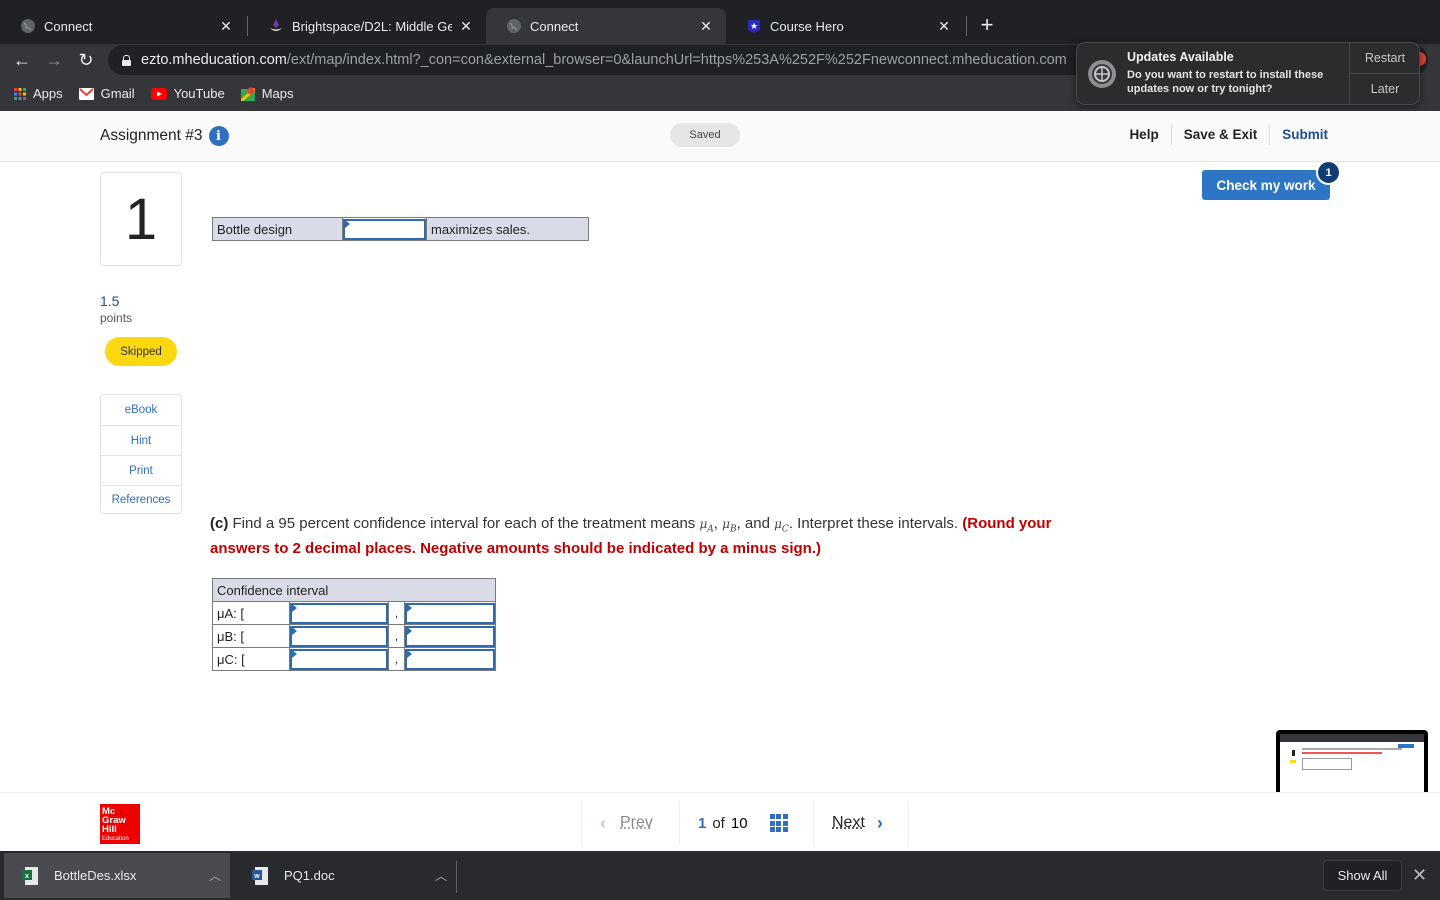 The image size is (1440, 900). I want to click on reload-button: ↻, so click(86, 60).